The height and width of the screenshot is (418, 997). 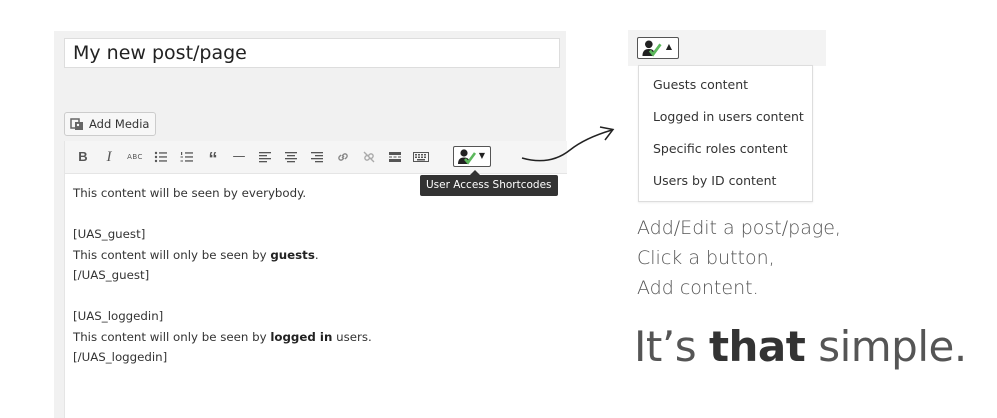 I want to click on user-access-shortcodes-button: ▼, so click(x=472, y=156).